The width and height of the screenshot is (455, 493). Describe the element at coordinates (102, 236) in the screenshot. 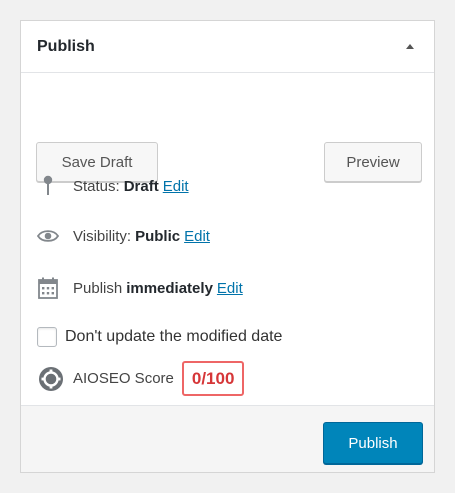

I see `visibility-label: Visibility:` at that location.